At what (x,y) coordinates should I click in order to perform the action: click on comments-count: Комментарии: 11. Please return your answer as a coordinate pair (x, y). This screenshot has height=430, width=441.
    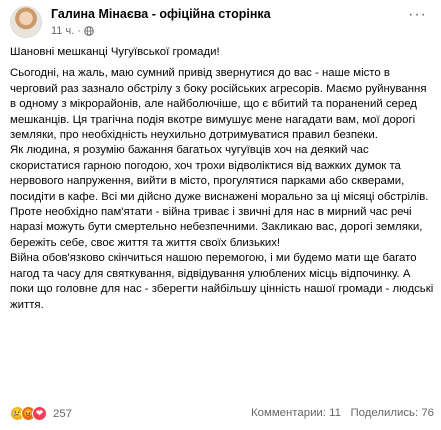
    Looking at the image, I should click on (296, 413).